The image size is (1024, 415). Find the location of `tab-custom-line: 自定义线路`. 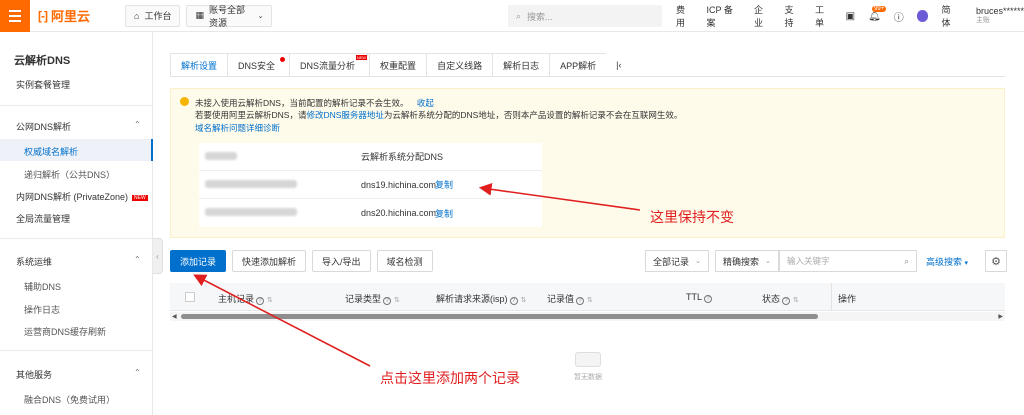

tab-custom-line: 自定义线路 is located at coordinates (460, 65).